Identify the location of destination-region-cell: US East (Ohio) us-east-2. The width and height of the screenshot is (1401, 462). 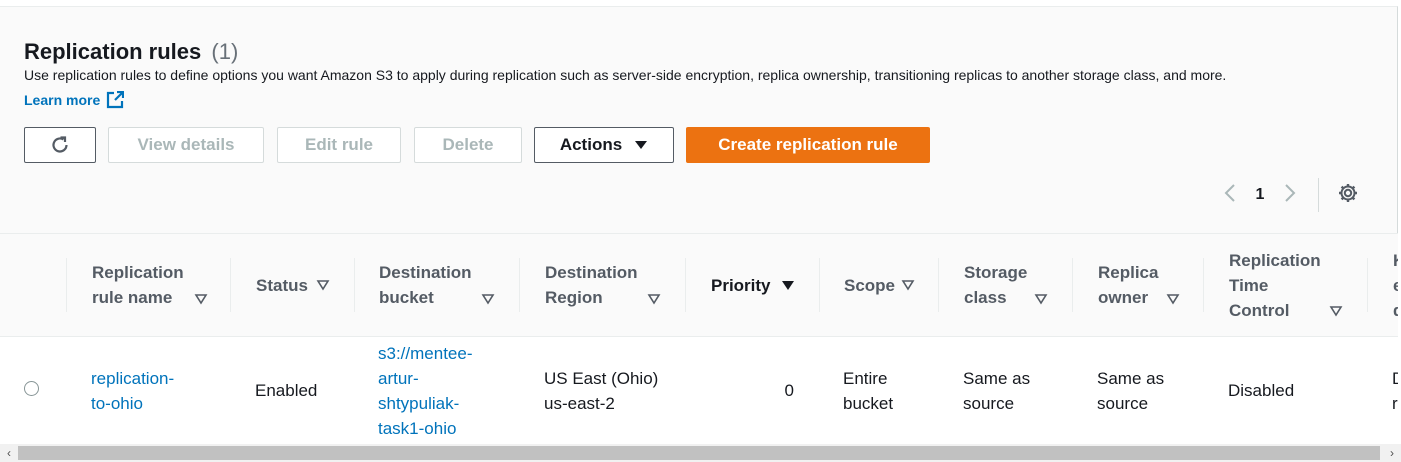
(601, 390).